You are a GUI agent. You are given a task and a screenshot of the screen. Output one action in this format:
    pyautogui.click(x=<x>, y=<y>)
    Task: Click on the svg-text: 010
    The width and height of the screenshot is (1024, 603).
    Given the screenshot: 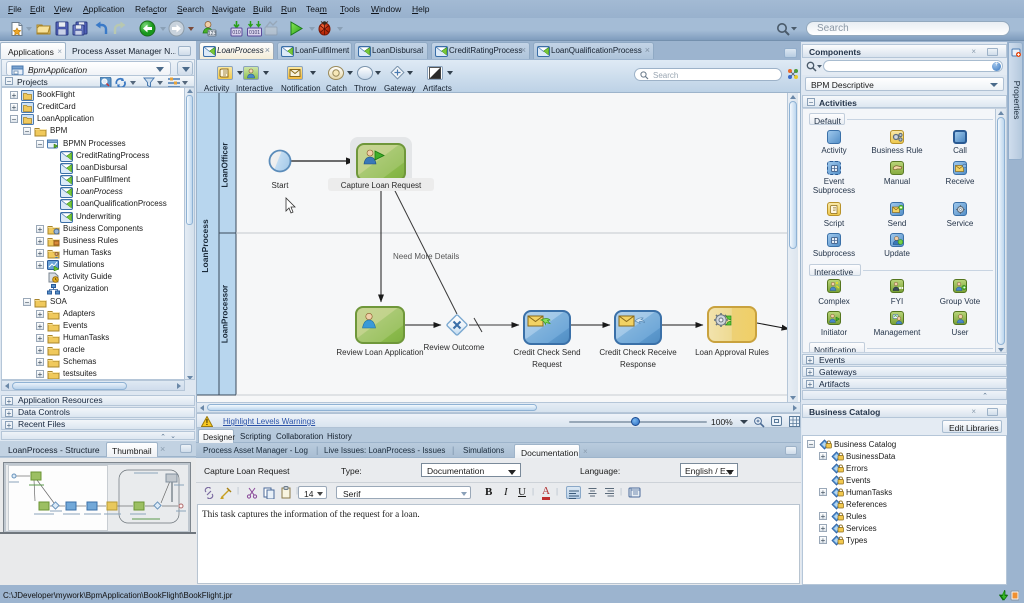 What is the action you would take?
    pyautogui.click(x=236, y=33)
    